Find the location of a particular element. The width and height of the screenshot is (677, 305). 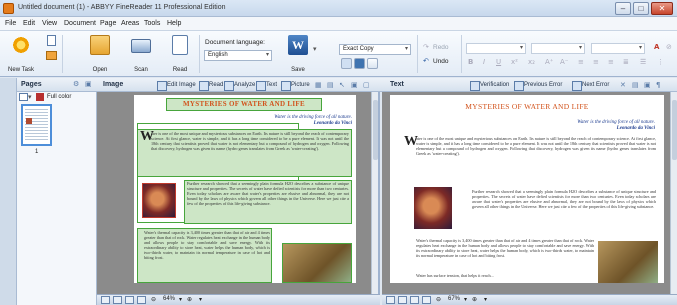

pilcrow-icon: ¶ is located at coordinates (658, 85).